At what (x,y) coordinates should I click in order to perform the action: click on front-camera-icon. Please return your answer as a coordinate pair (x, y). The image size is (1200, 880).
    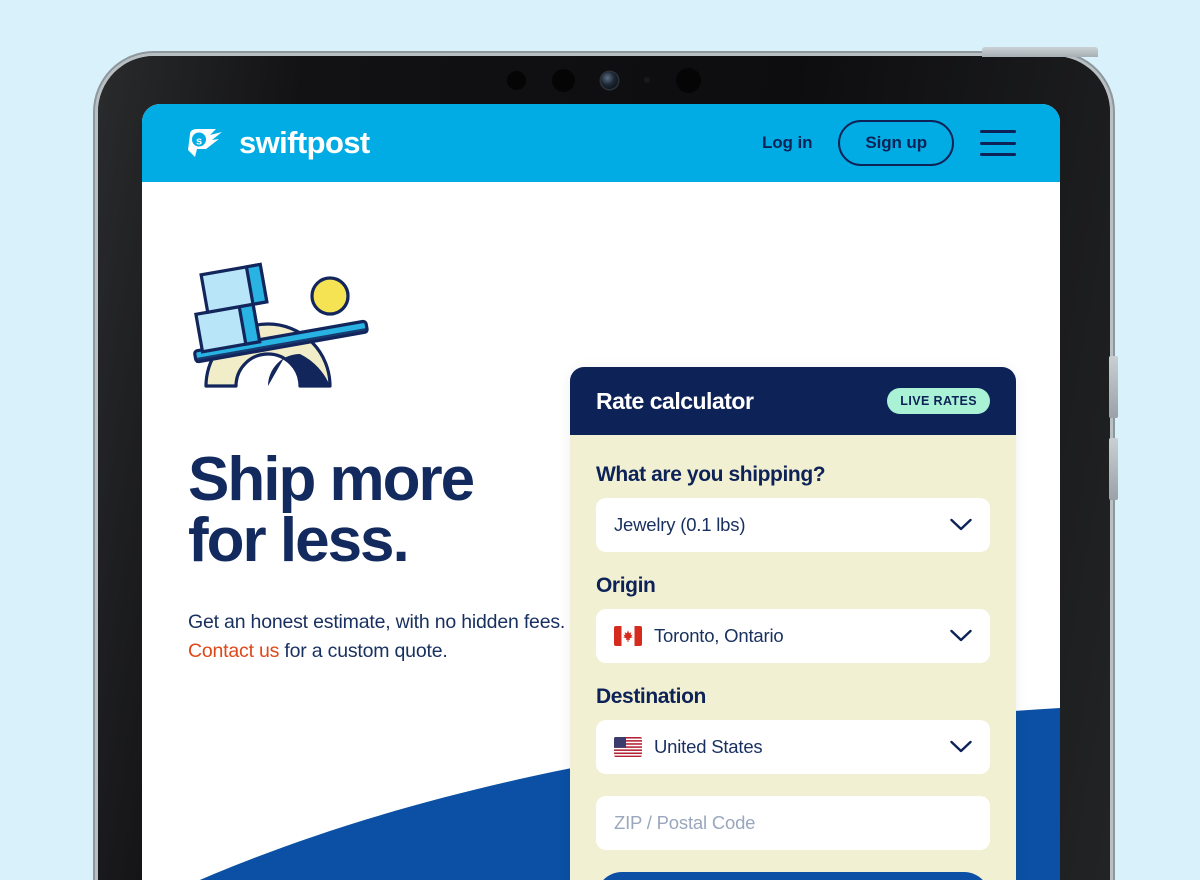
    Looking at the image, I should click on (609, 80).